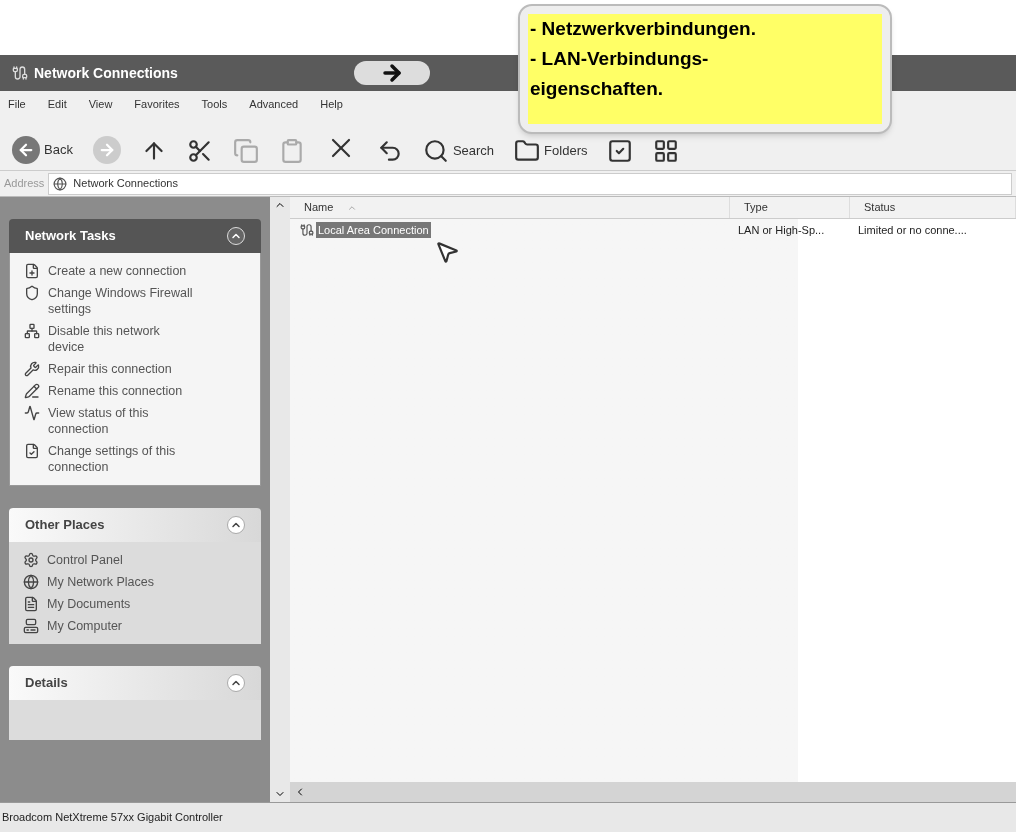 This screenshot has width=1016, height=832. I want to click on task-link: Disable this network device, so click(135, 339).